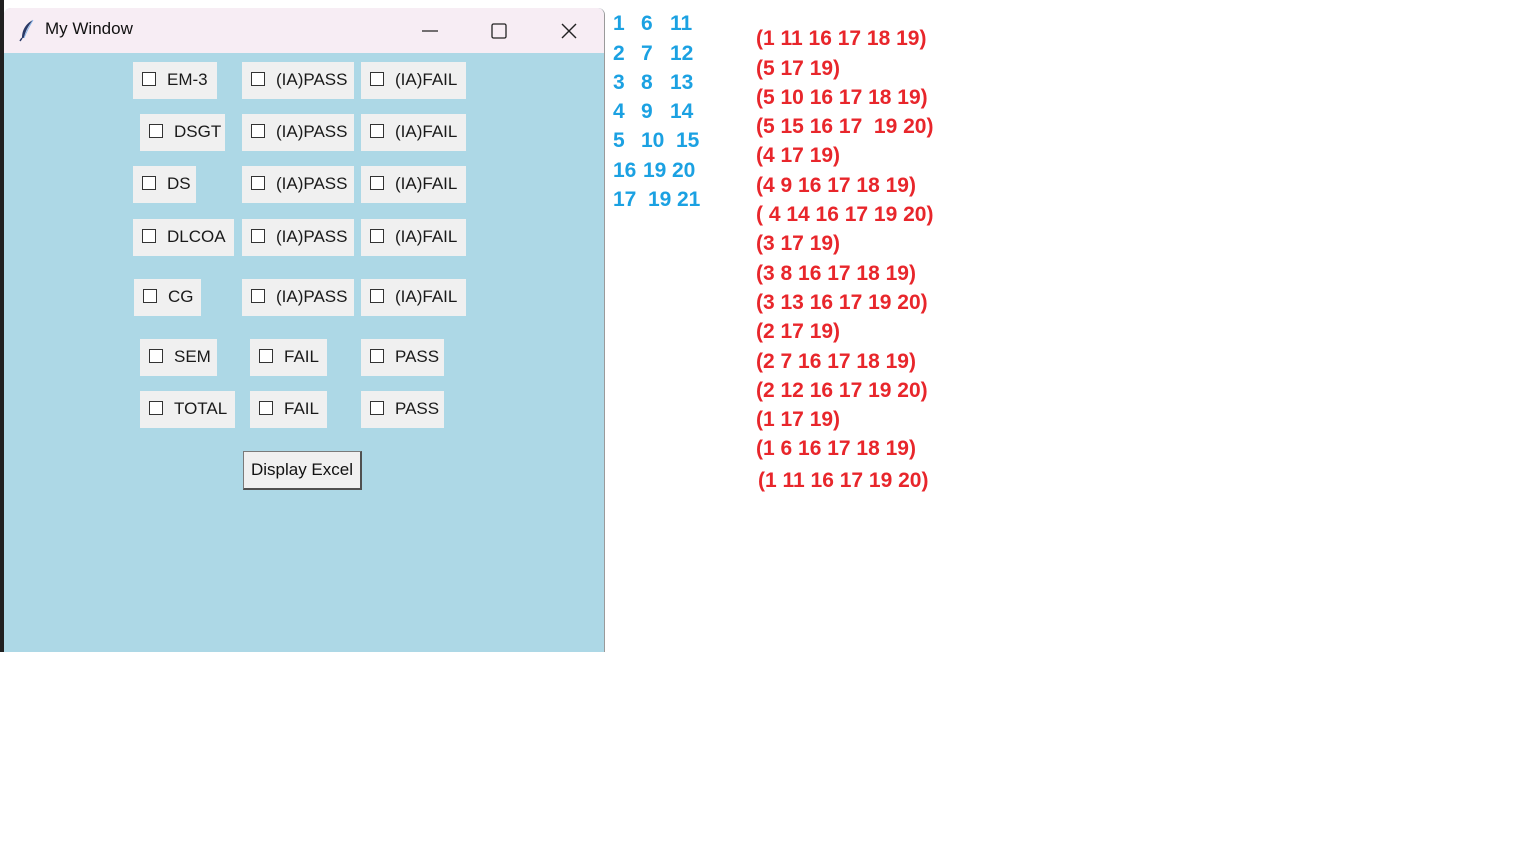  I want to click on sequence-line: (4 9 16 17 18 19), so click(836, 185).